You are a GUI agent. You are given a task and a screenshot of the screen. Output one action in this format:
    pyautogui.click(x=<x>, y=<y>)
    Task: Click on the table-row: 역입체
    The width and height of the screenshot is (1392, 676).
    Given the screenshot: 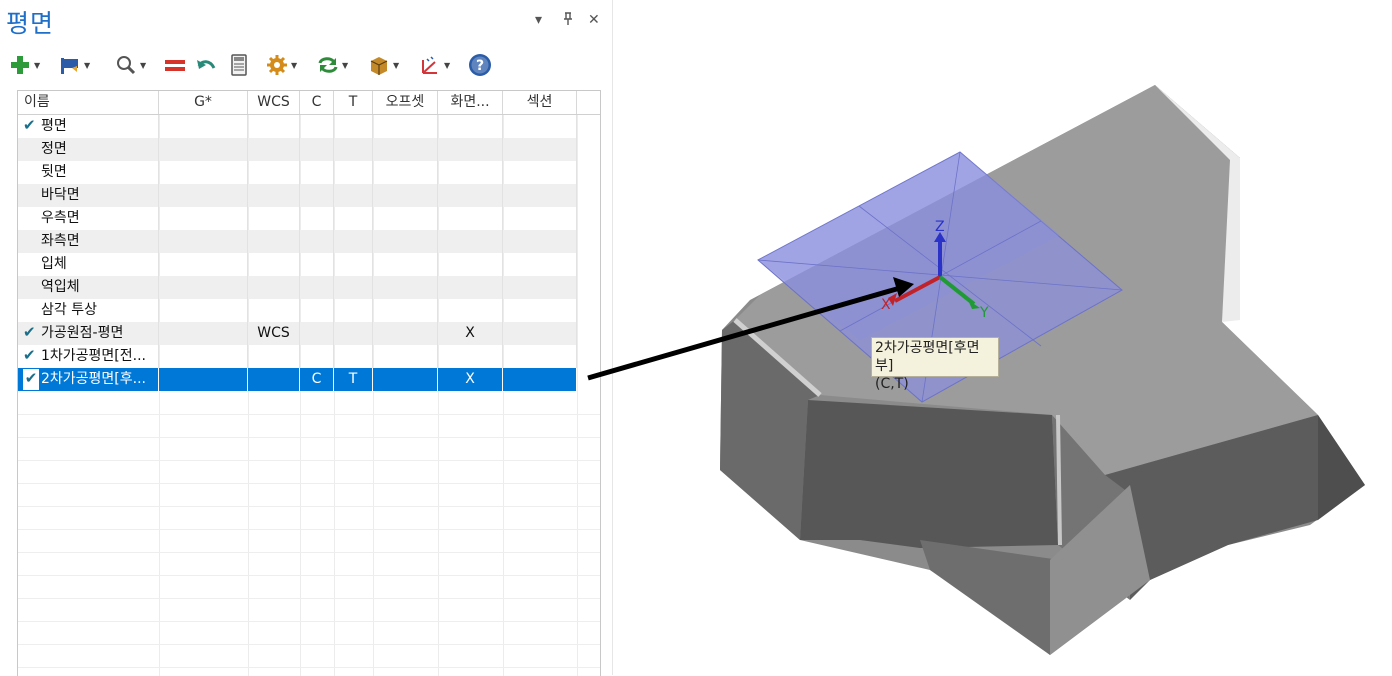 What is the action you would take?
    pyautogui.click(x=297, y=287)
    